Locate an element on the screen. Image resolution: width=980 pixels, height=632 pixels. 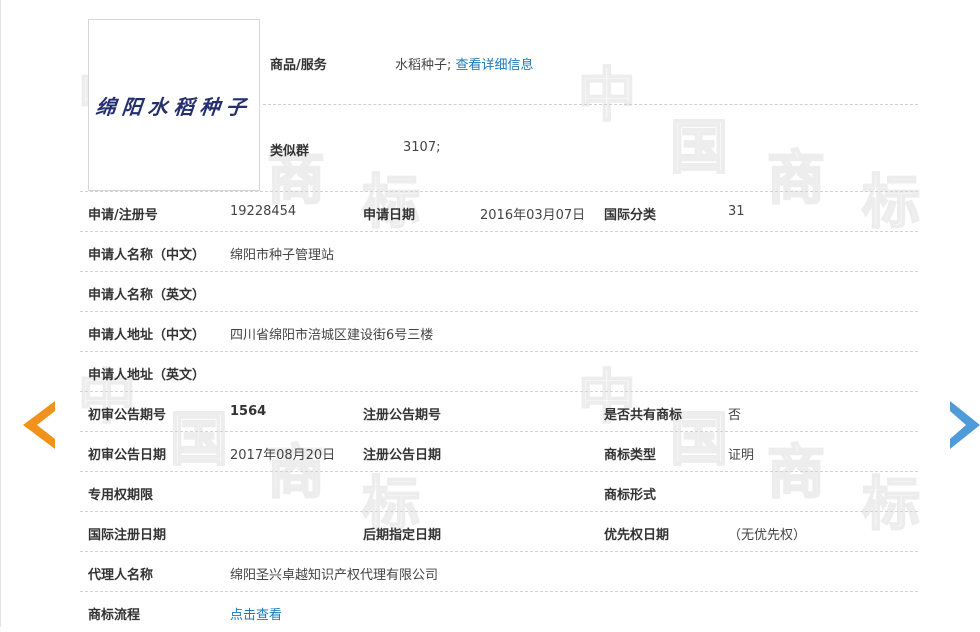
shared-label: 是否共有商标 is located at coordinates (643, 415).